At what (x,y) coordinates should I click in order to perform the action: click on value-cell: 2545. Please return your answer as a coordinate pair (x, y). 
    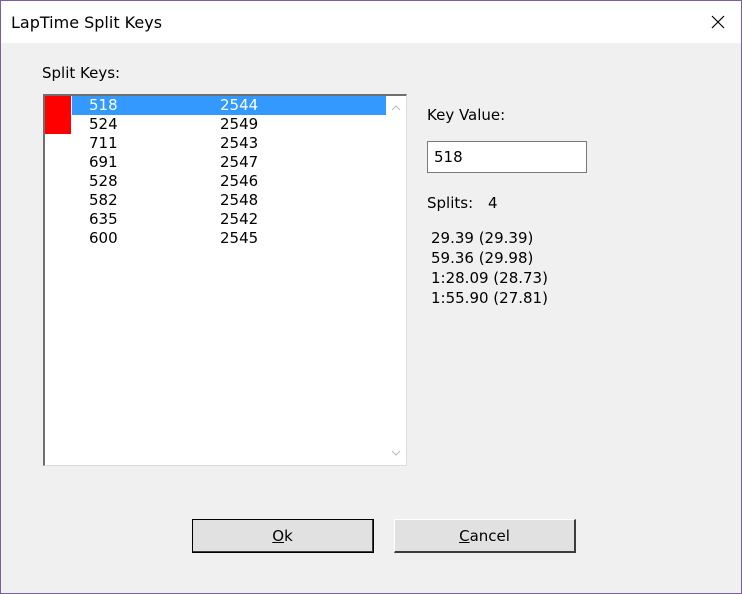
    Looking at the image, I should click on (239, 238).